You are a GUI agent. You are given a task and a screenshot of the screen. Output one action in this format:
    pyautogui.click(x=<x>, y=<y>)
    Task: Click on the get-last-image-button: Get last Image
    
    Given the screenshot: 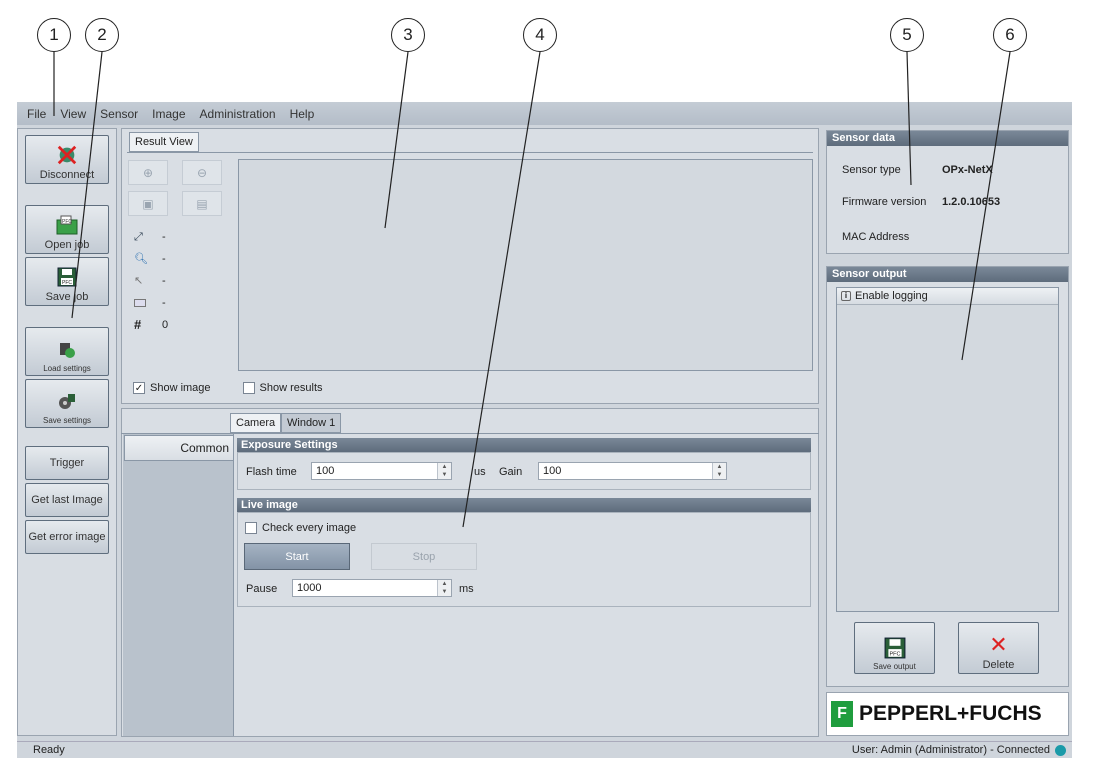 What is the action you would take?
    pyautogui.click(x=67, y=500)
    